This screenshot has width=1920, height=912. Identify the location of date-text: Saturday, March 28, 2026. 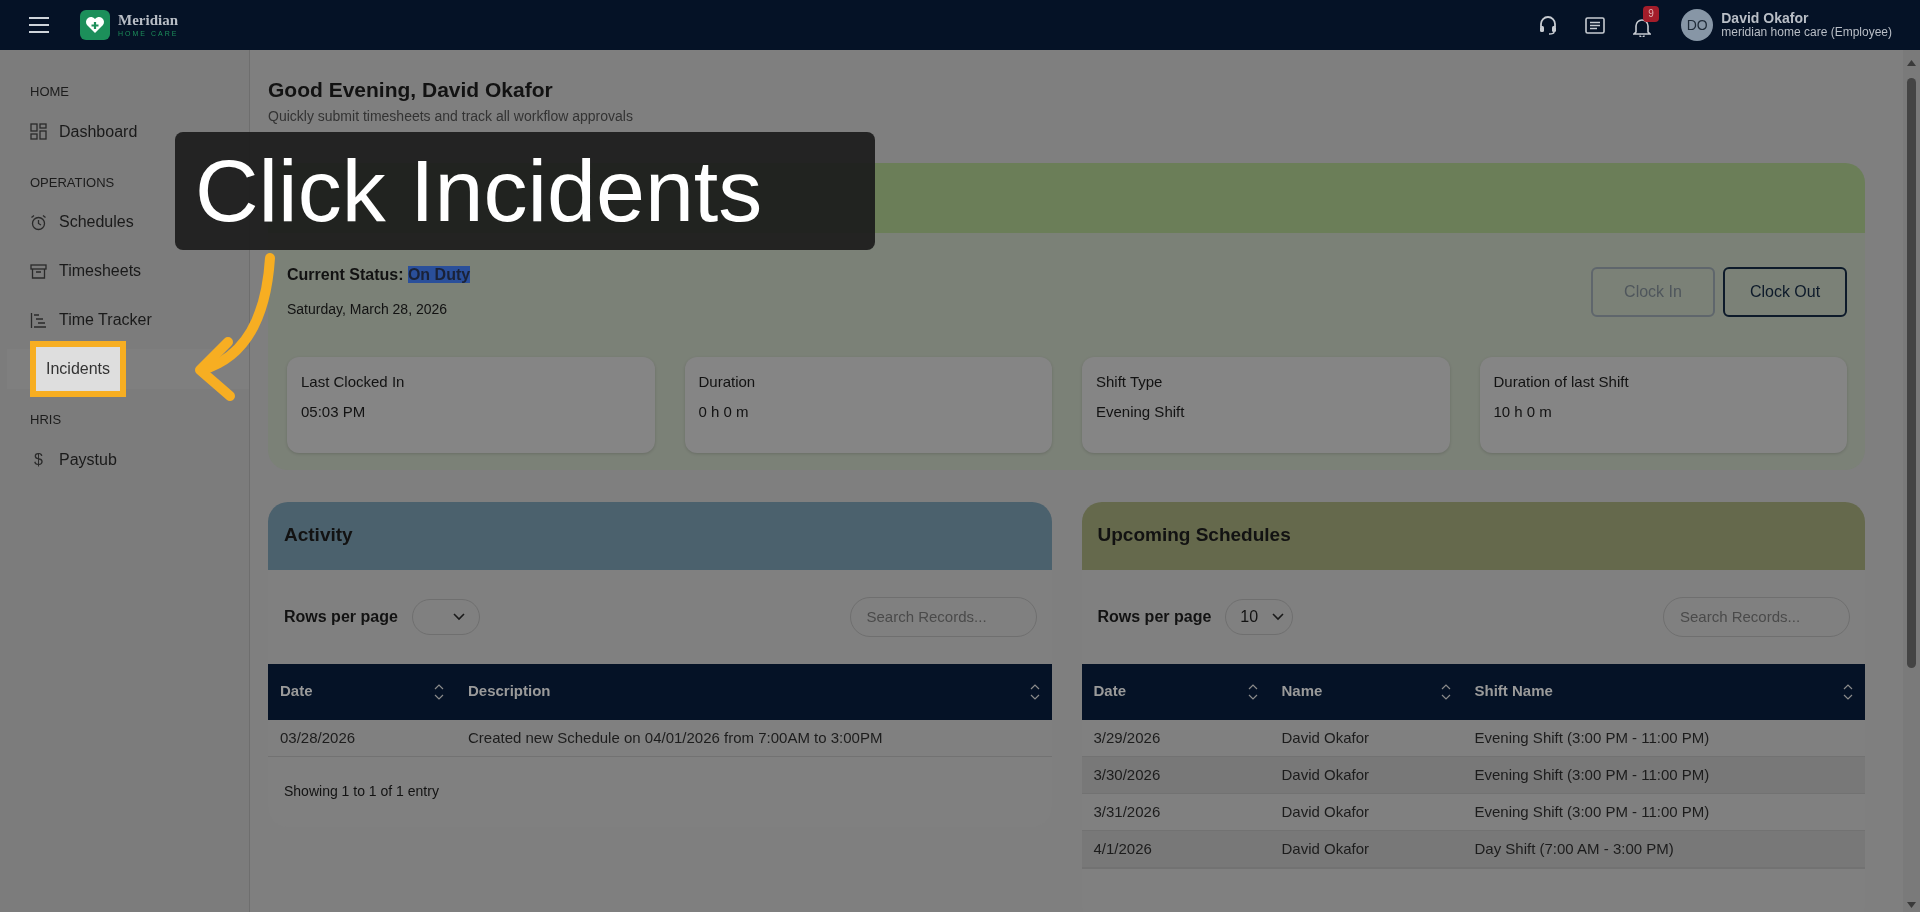
(368, 309).